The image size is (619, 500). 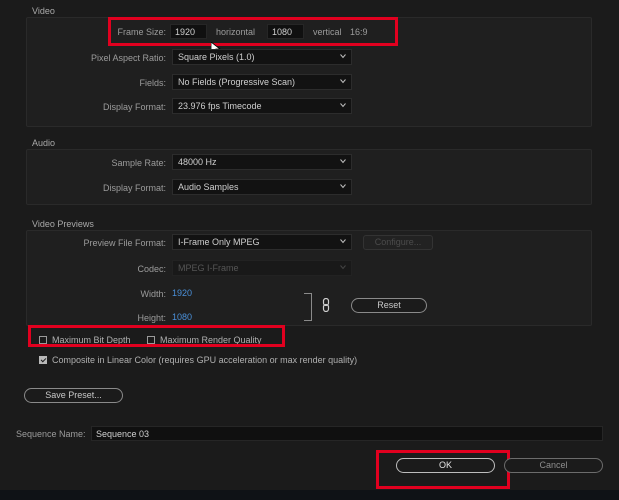 I want to click on sequence-name-label: Sequence Name:, so click(x=51, y=434).